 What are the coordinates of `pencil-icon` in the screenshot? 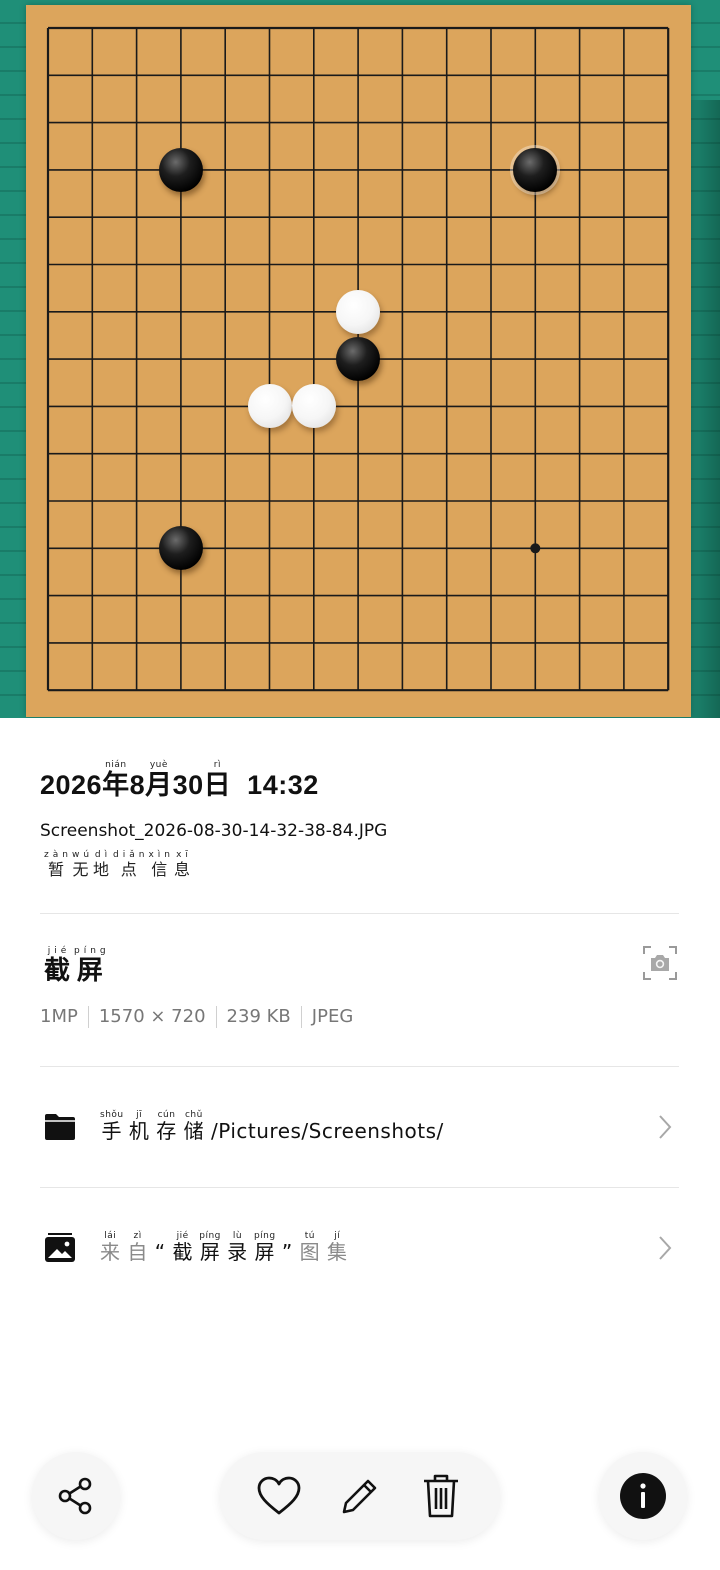 It's located at (359, 1496).